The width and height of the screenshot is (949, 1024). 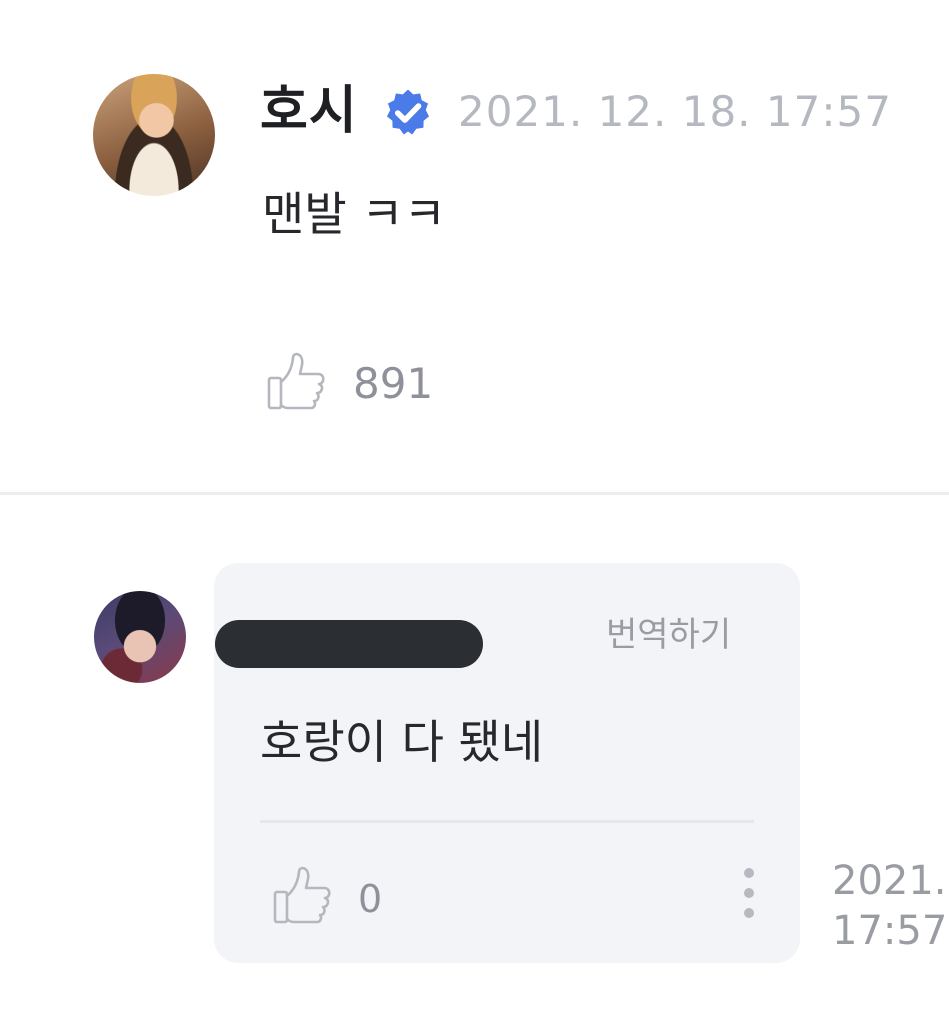 What do you see at coordinates (890, 906) in the screenshot?
I see `comment-date: 2021. 17:57` at bounding box center [890, 906].